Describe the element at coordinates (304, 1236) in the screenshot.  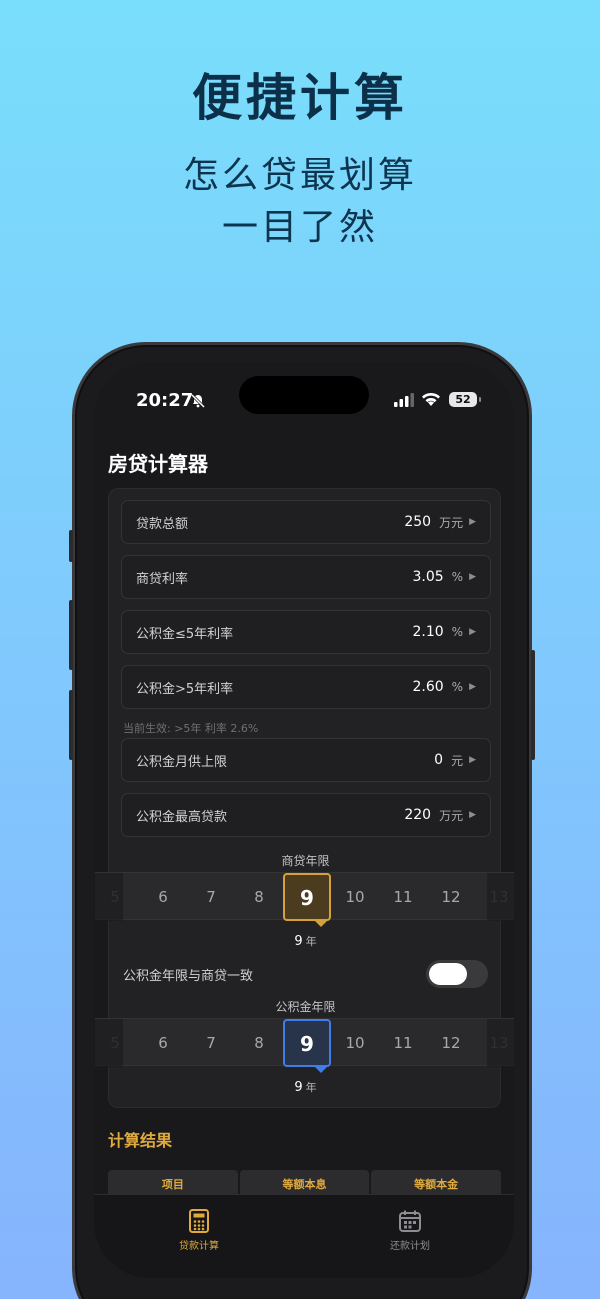
I see `tab-bar: 贷款计算 还款计划` at that location.